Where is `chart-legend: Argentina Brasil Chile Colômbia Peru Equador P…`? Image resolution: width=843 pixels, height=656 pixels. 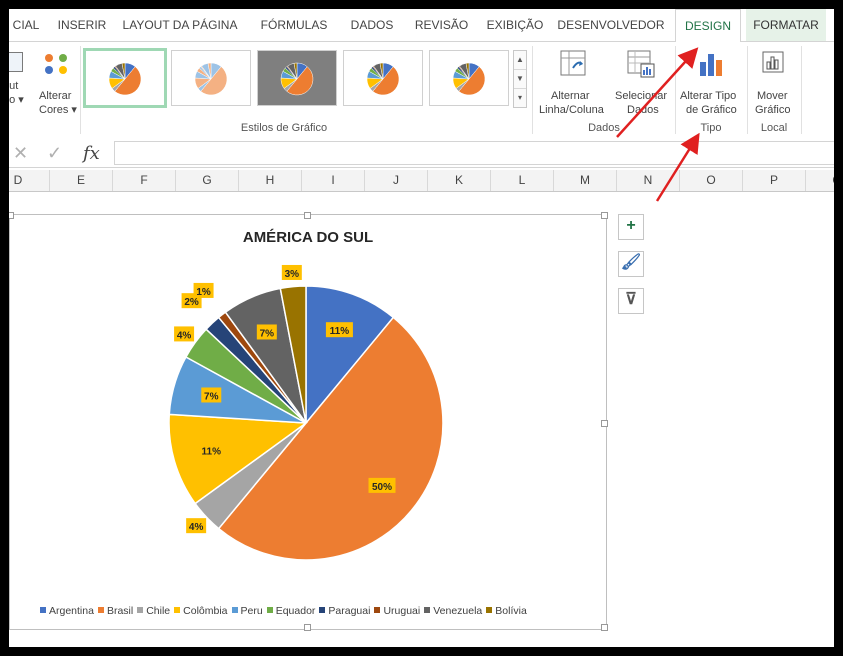
chart-legend: Argentina Brasil Chile Colômbia Peru Equador P… is located at coordinates (285, 611).